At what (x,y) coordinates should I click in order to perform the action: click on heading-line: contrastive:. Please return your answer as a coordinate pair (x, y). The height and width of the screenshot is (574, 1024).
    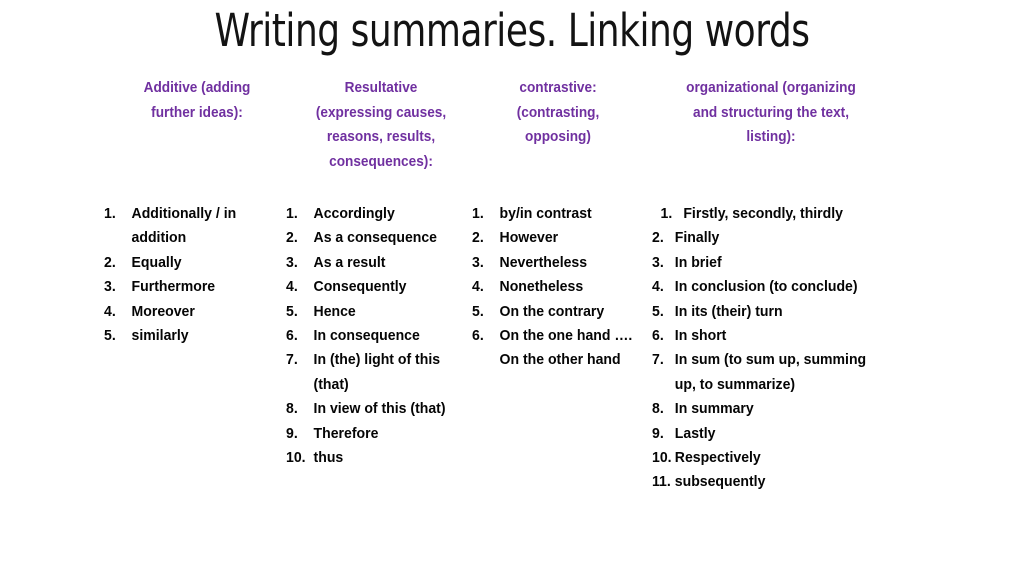
    Looking at the image, I should click on (558, 88).